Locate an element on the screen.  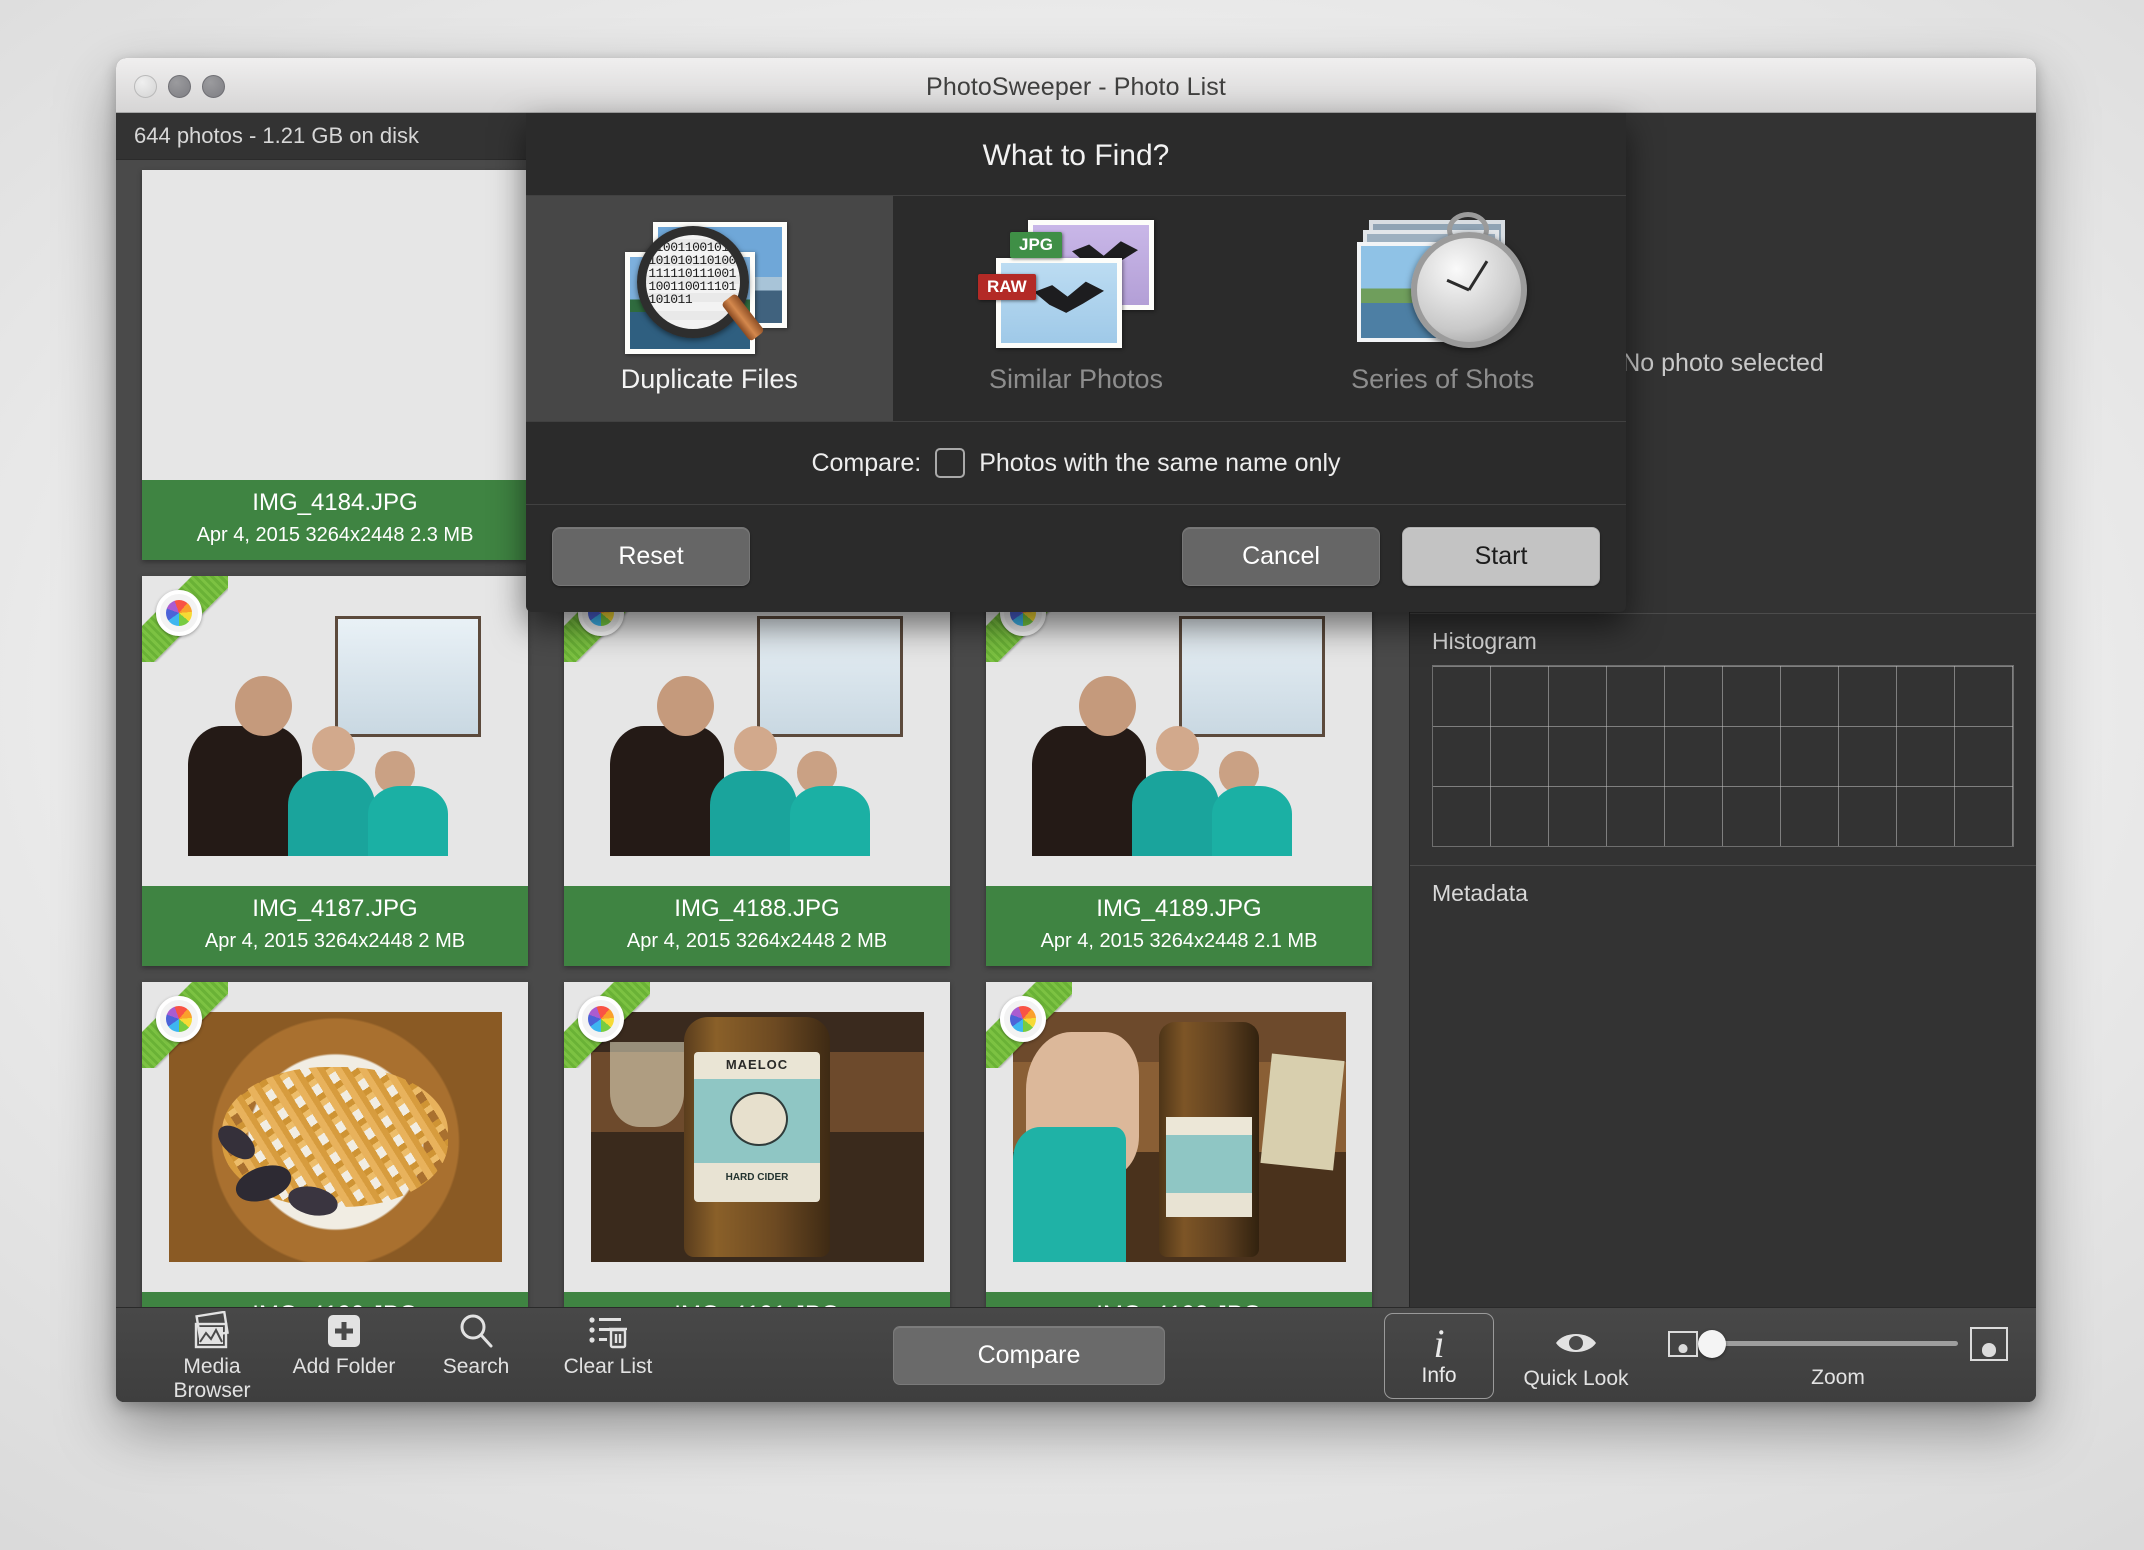
quick-look-button: Quick Look is located at coordinates (1576, 1356).